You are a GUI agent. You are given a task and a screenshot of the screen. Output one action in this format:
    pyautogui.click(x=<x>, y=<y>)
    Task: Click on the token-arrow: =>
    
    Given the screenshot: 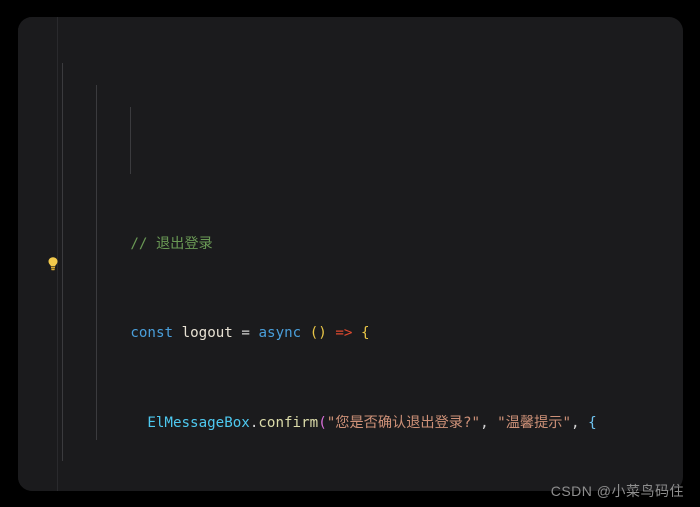 What is the action you would take?
    pyautogui.click(x=339, y=333)
    